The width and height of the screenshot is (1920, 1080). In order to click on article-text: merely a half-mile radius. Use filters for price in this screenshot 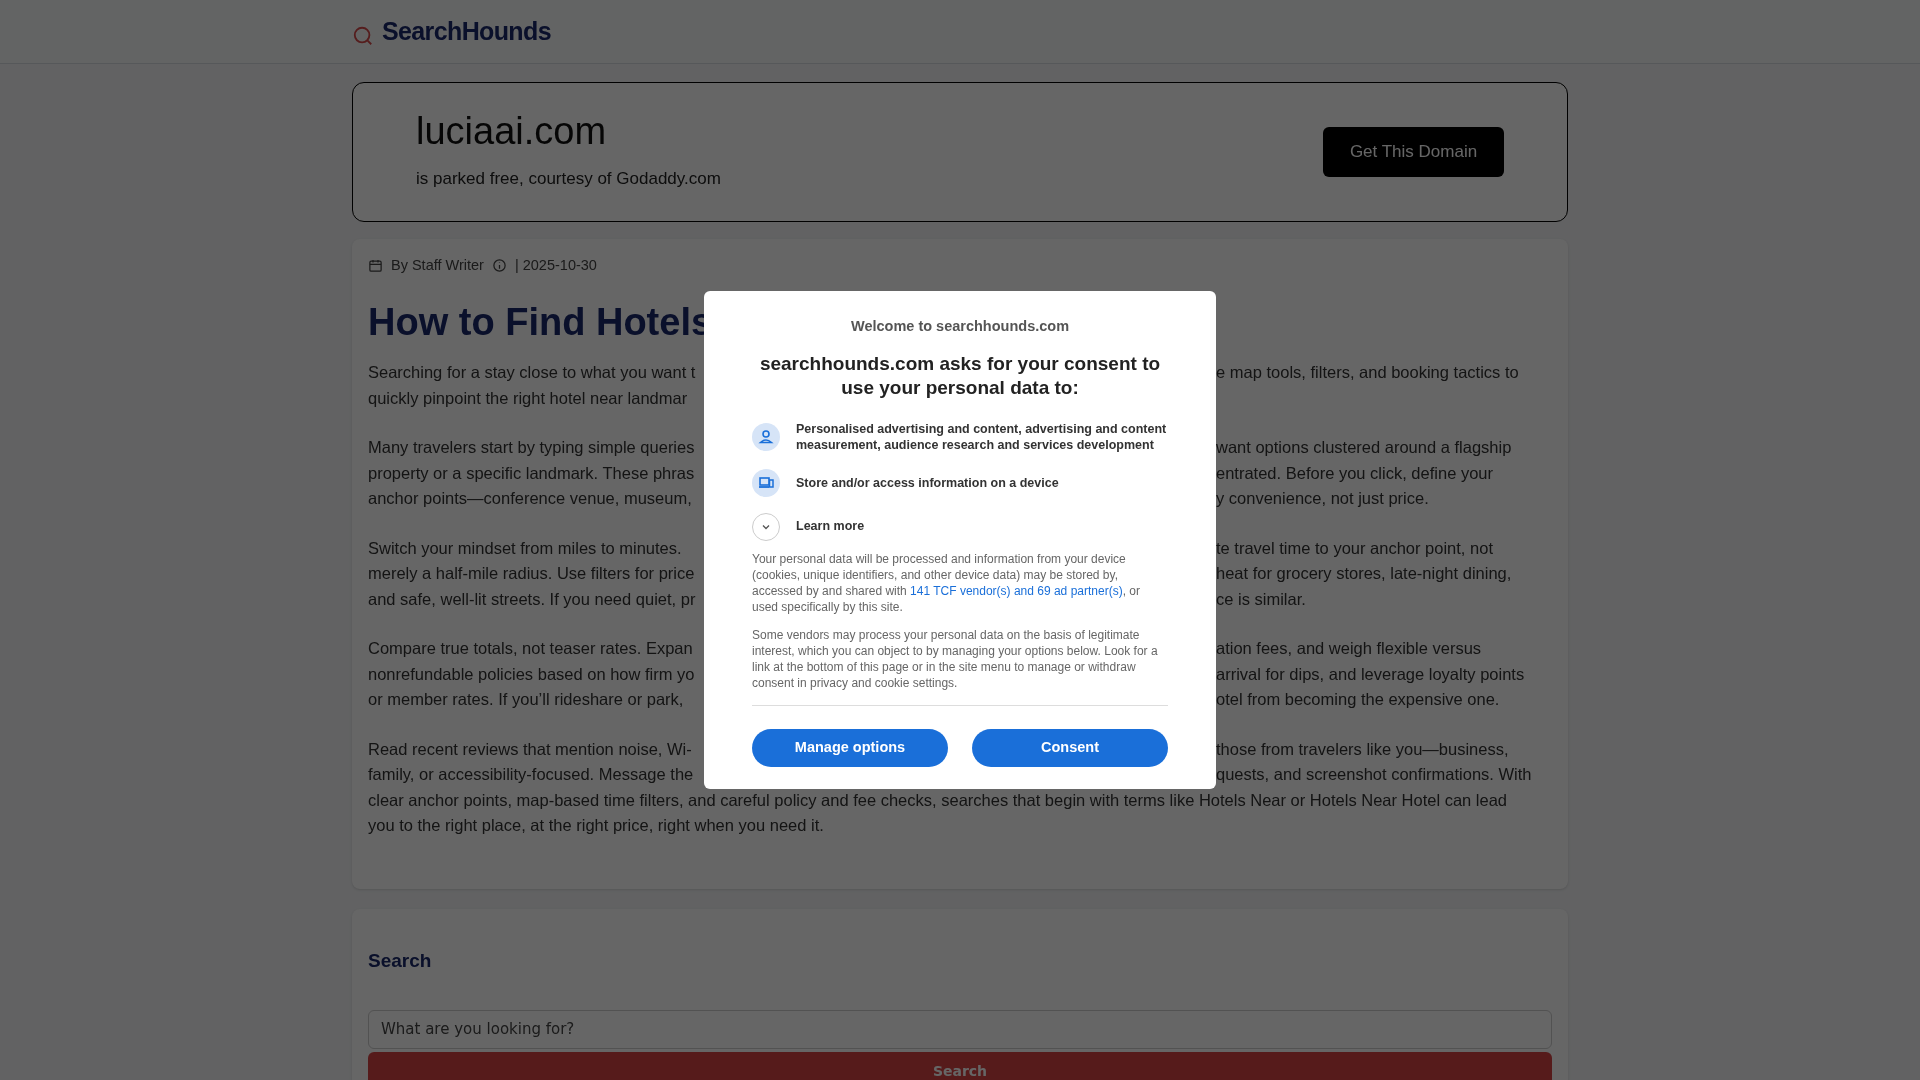, I will do `click(531, 574)`.